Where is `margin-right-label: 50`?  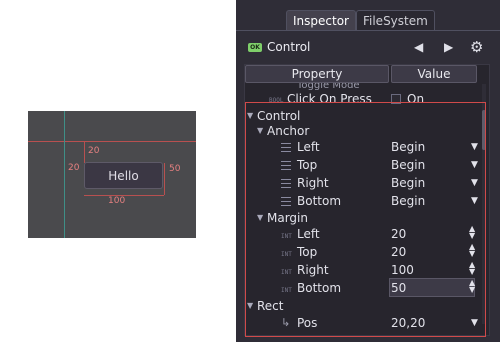
margin-right-label: 50 is located at coordinates (175, 169).